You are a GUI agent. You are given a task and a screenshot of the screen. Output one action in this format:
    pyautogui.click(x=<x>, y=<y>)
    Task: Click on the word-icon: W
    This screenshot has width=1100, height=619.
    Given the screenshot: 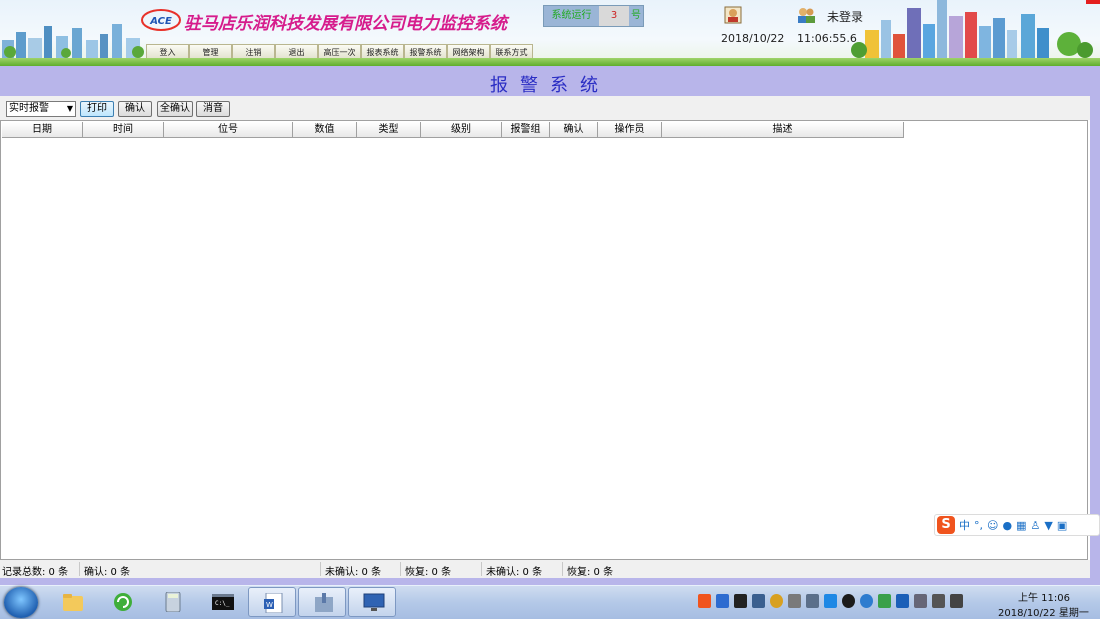 What is the action you would take?
    pyautogui.click(x=273, y=603)
    